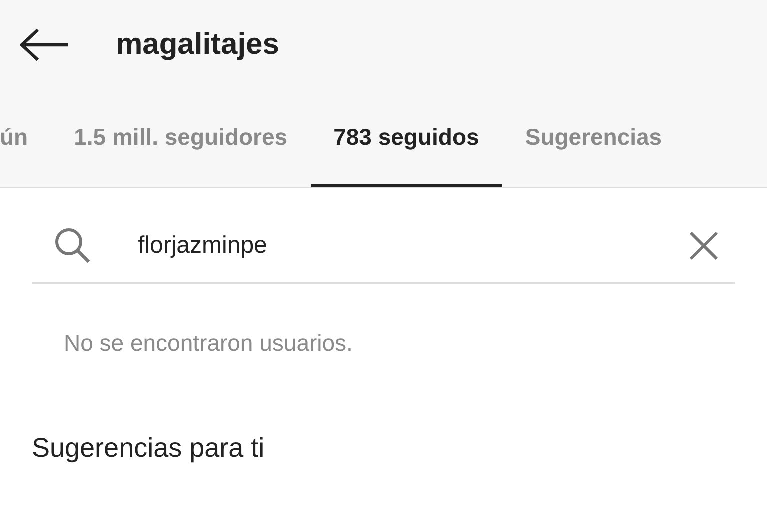 This screenshot has height=510, width=767. I want to click on back-arrow-icon, so click(45, 45).